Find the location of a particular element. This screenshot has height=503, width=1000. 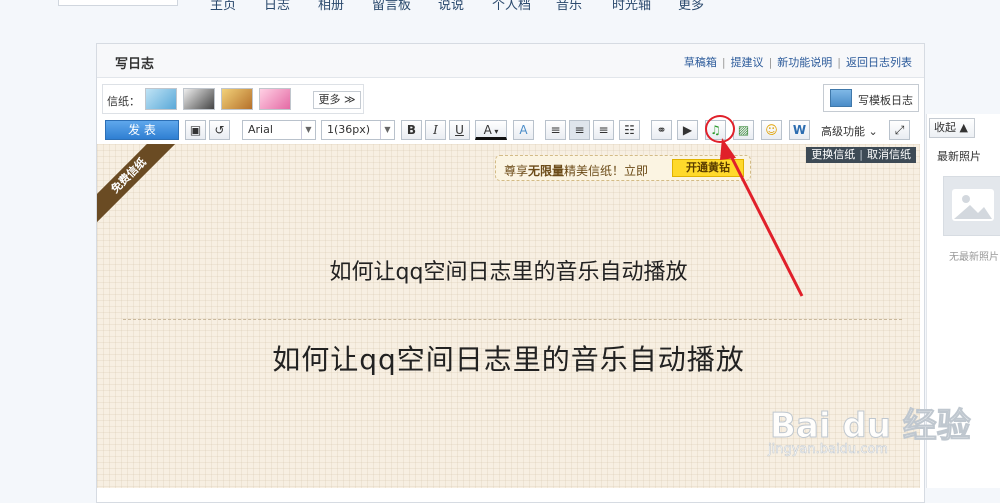

free-stationery-ribbon: 免费信纸 is located at coordinates (138, 185).